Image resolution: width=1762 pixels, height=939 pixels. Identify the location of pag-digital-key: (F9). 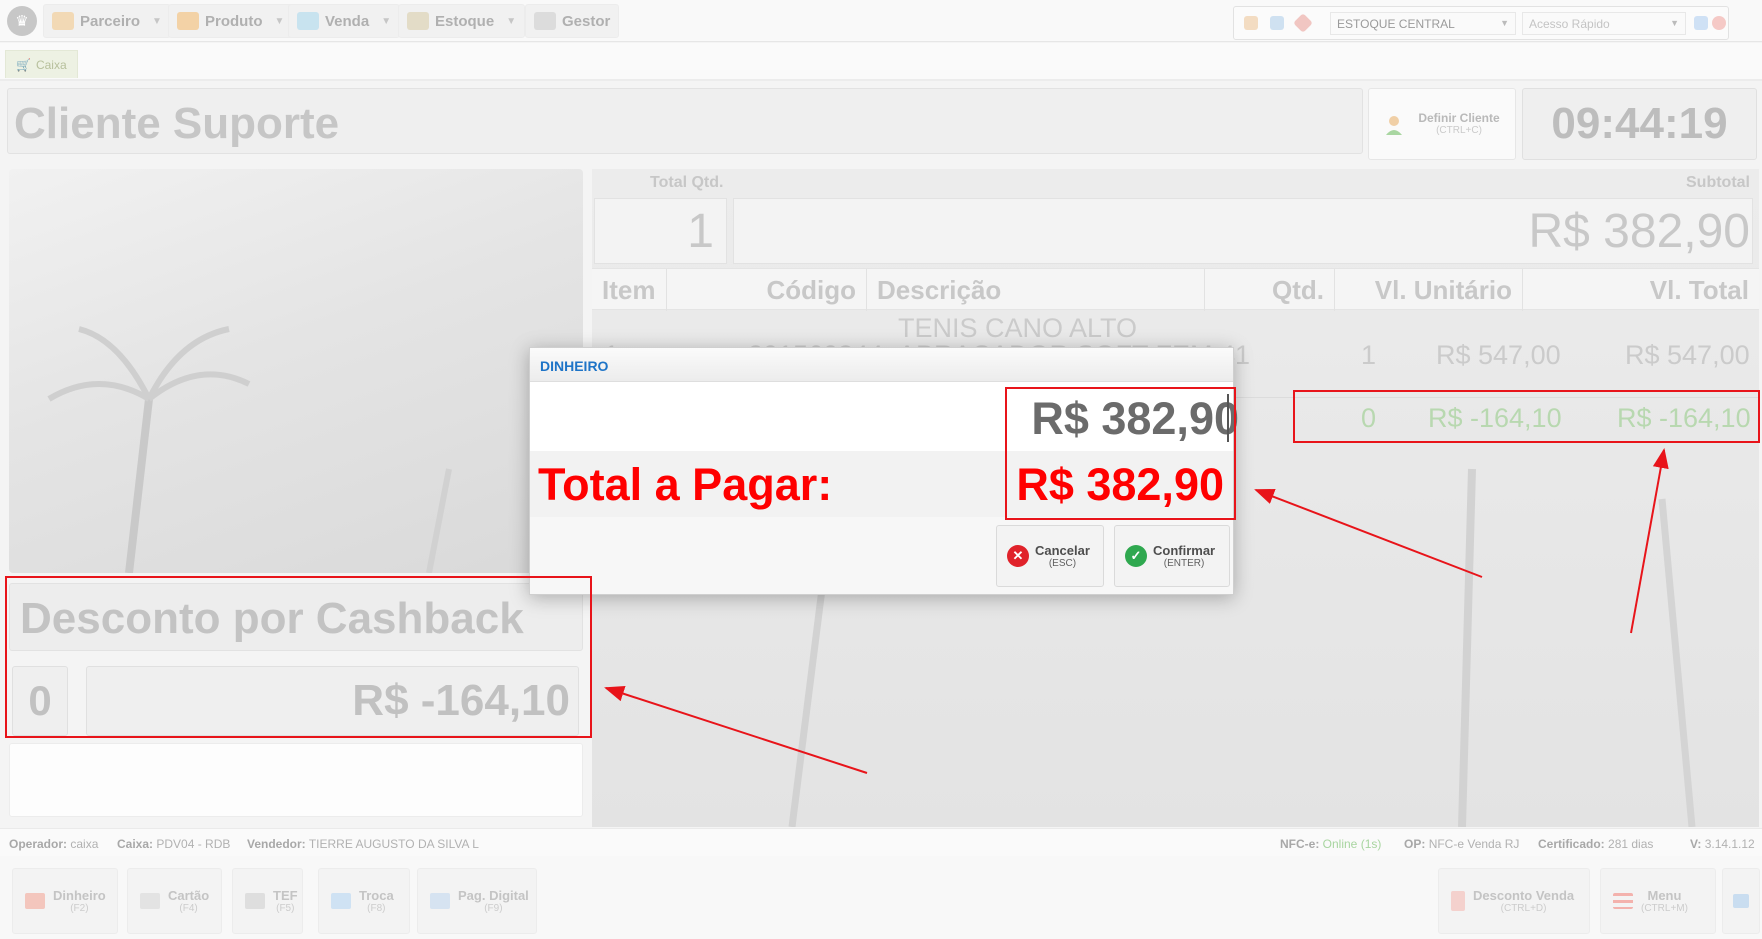
(493, 908).